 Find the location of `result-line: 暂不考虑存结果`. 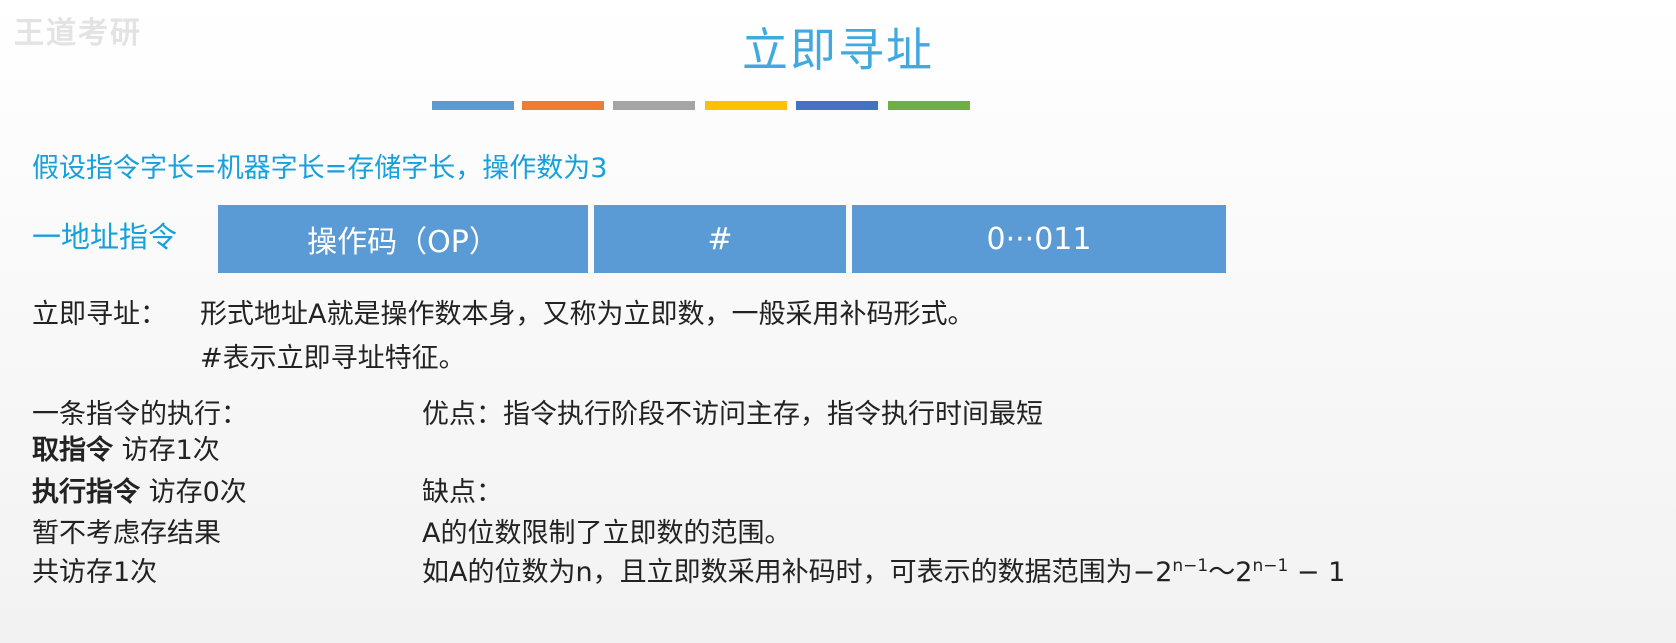

result-line: 暂不考虑存结果 is located at coordinates (126, 533).